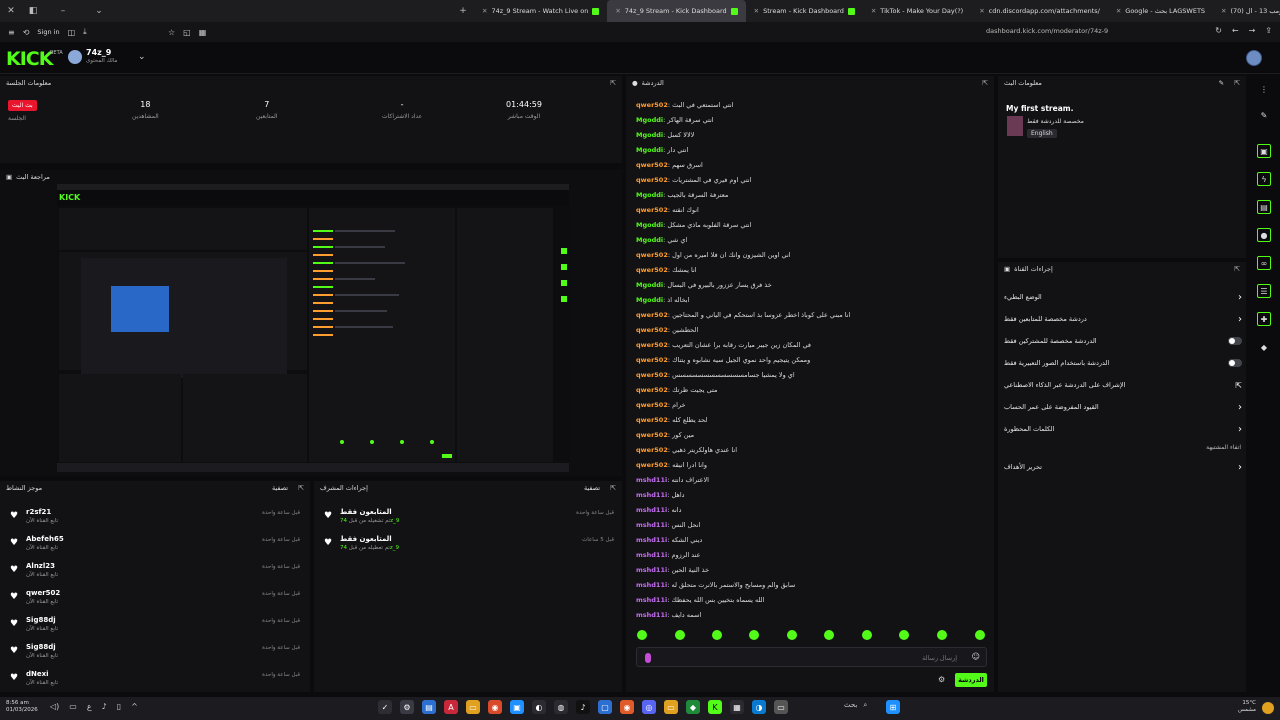 The width and height of the screenshot is (1280, 720). Describe the element at coordinates (473, 707) in the screenshot. I see `folder-app-icon: ▭` at that location.